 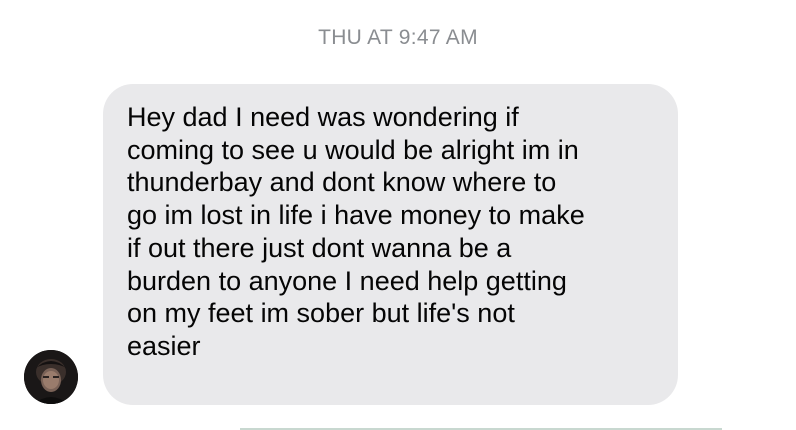 I want to click on message-timestamp: THU AT 9:47 AM, so click(x=398, y=37).